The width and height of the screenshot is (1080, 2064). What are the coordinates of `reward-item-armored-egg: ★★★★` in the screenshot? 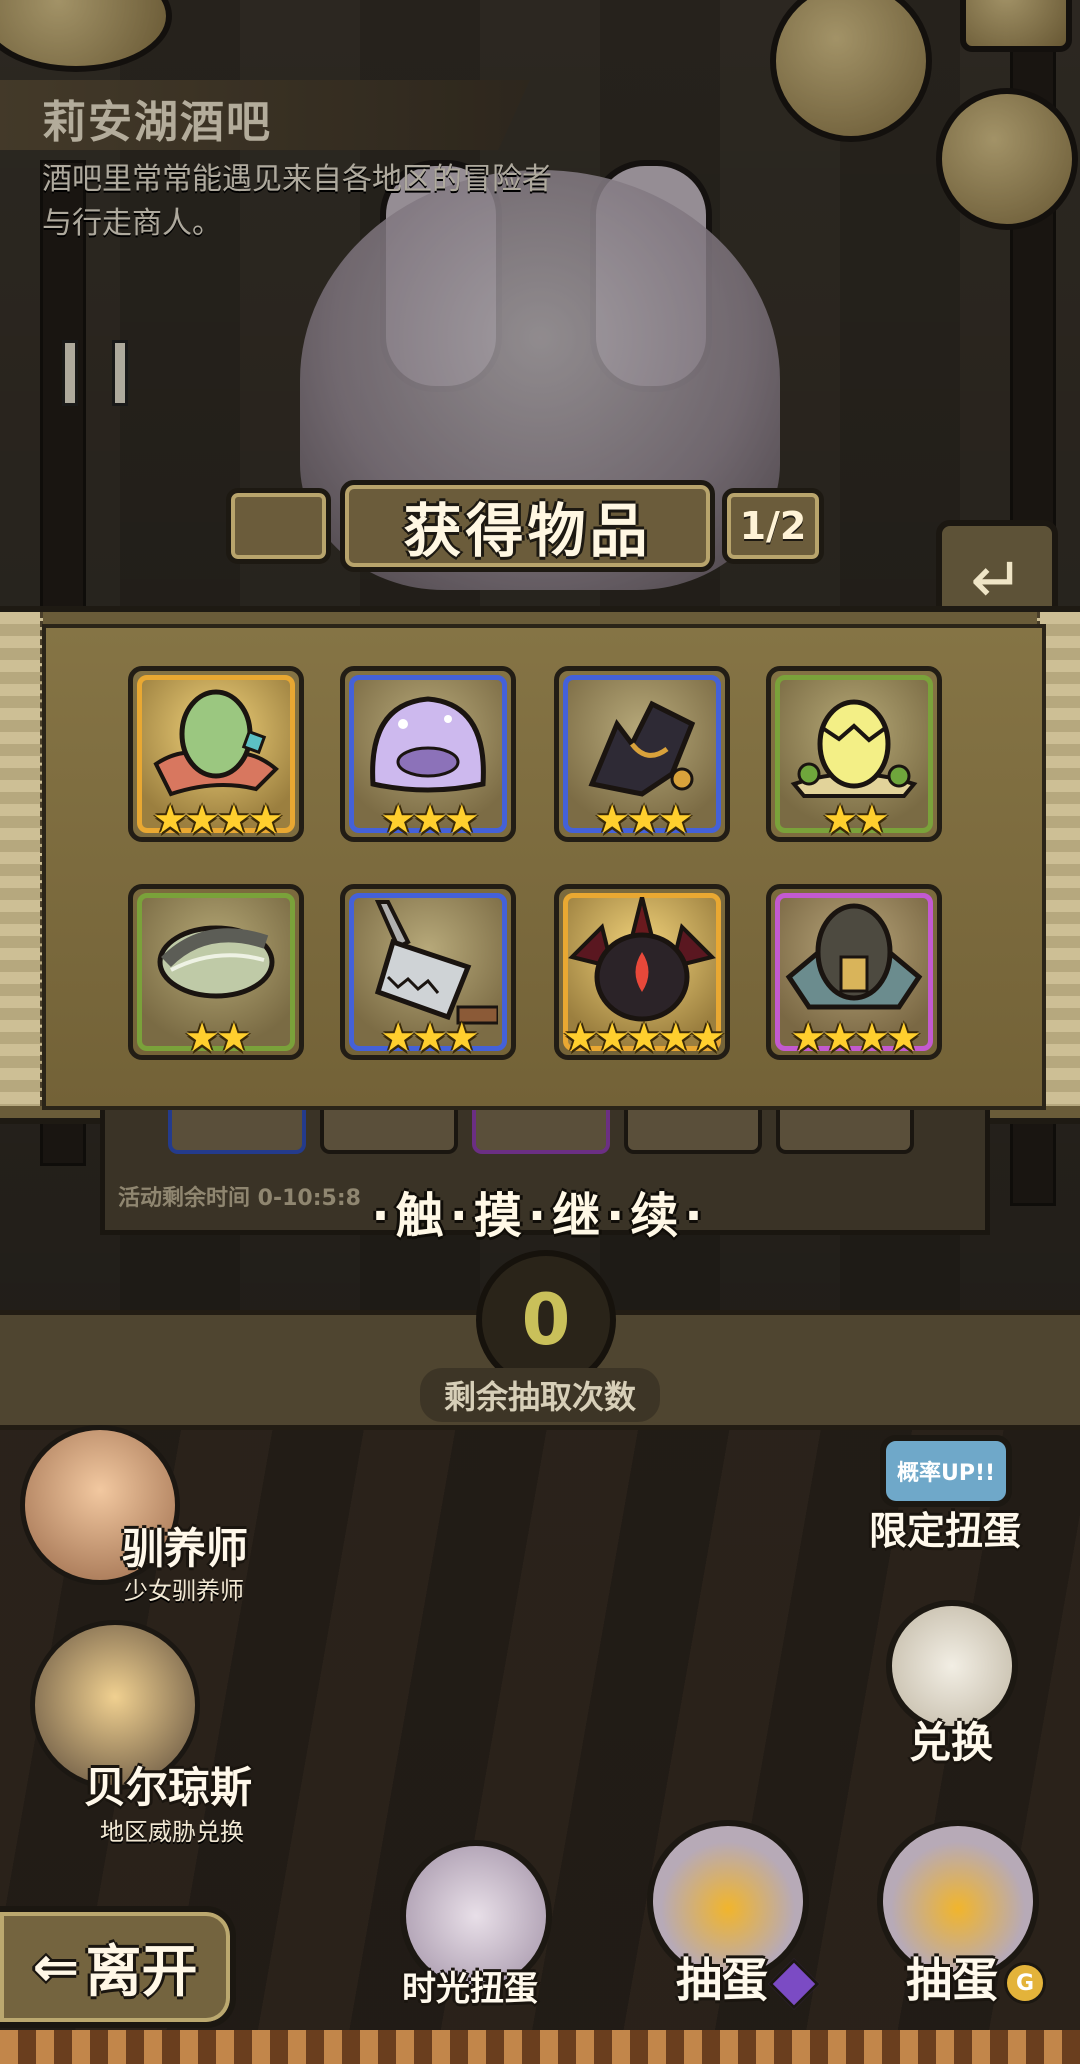 It's located at (854, 972).